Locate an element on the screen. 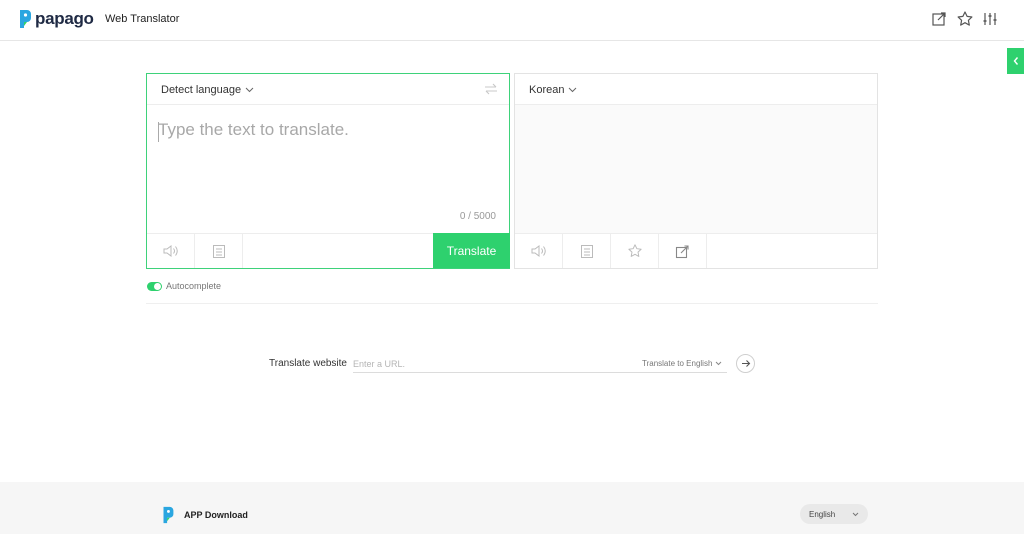  papago-app-icon is located at coordinates (168, 515).